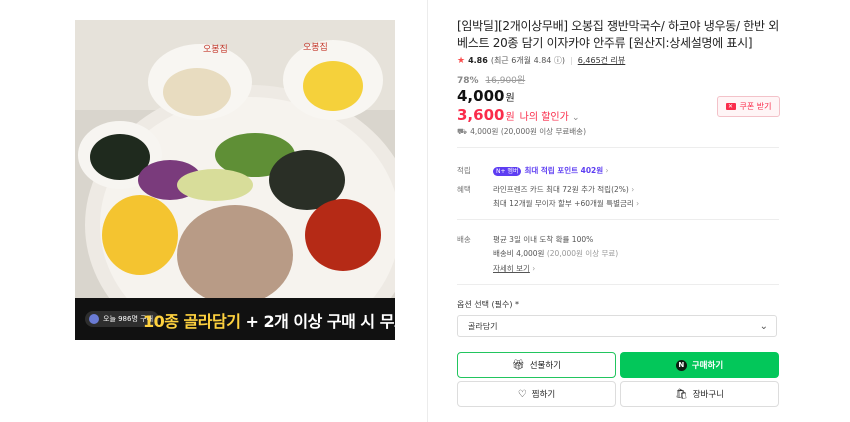  I want to click on option-required-mark: (필수) *, so click(505, 304).